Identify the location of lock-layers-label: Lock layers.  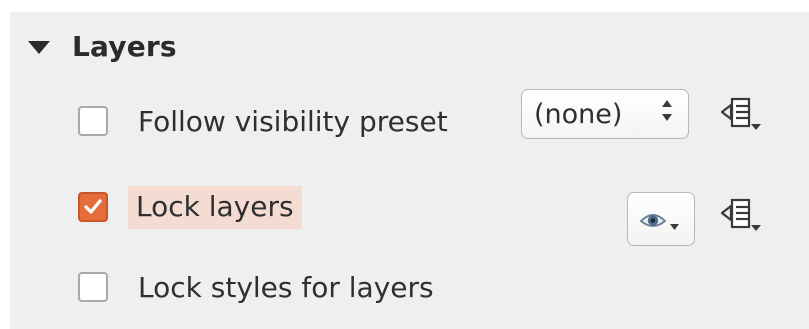
(215, 207).